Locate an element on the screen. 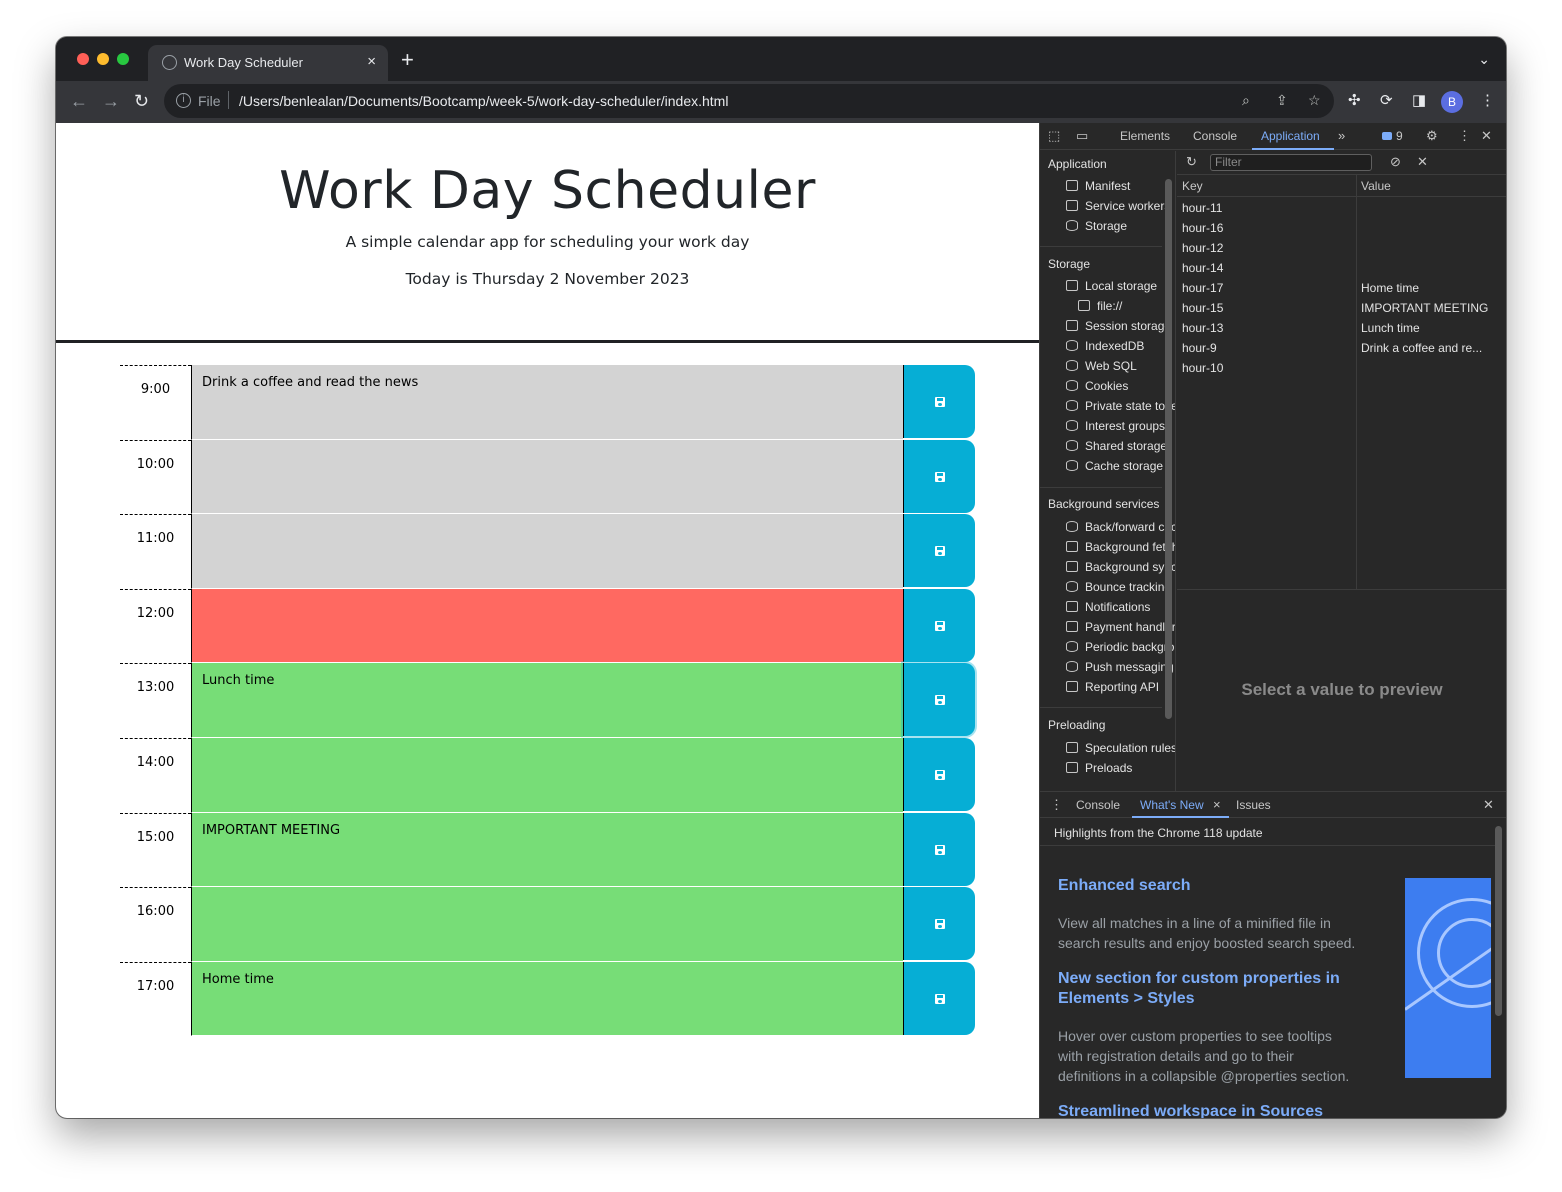 Image resolution: width=1562 pixels, height=1192 pixels. menu-icon: ⋮ is located at coordinates (1487, 101).